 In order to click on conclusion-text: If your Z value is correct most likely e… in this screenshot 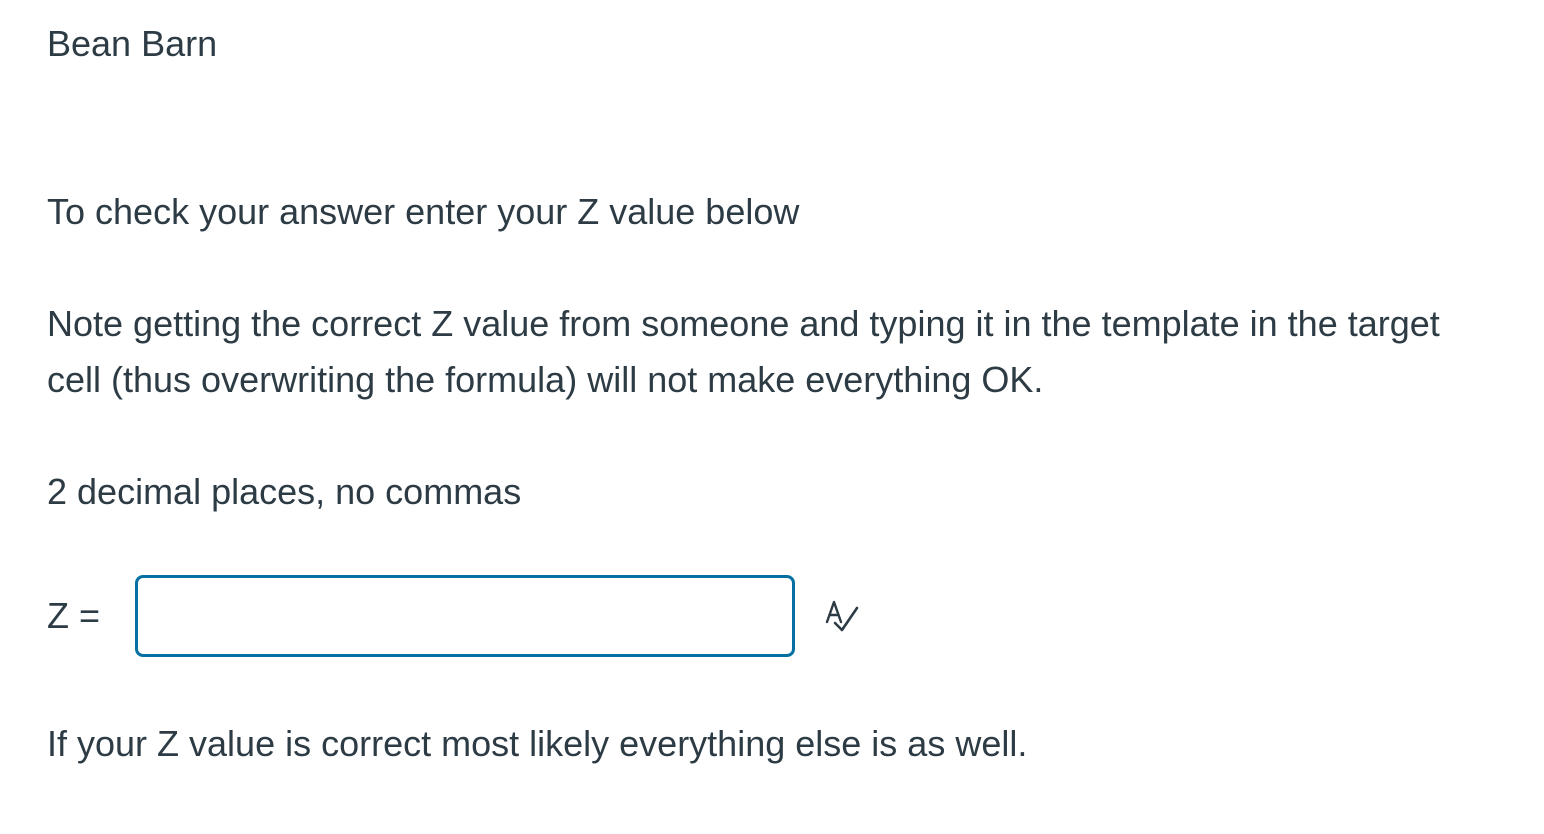, I will do `click(537, 743)`.